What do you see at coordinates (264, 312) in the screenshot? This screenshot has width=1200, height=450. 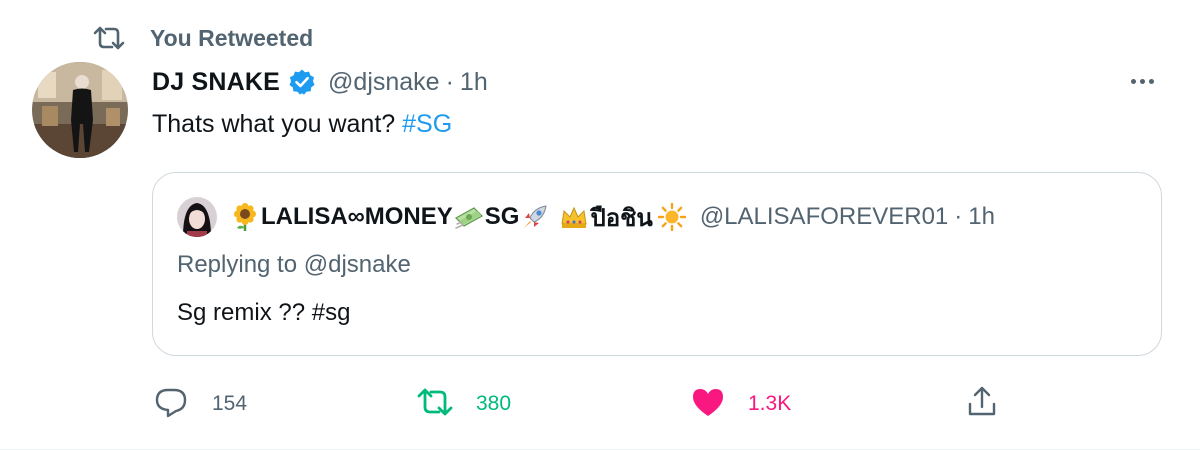 I see `quoted-tweet-text: Sg remix ?? #sg` at bounding box center [264, 312].